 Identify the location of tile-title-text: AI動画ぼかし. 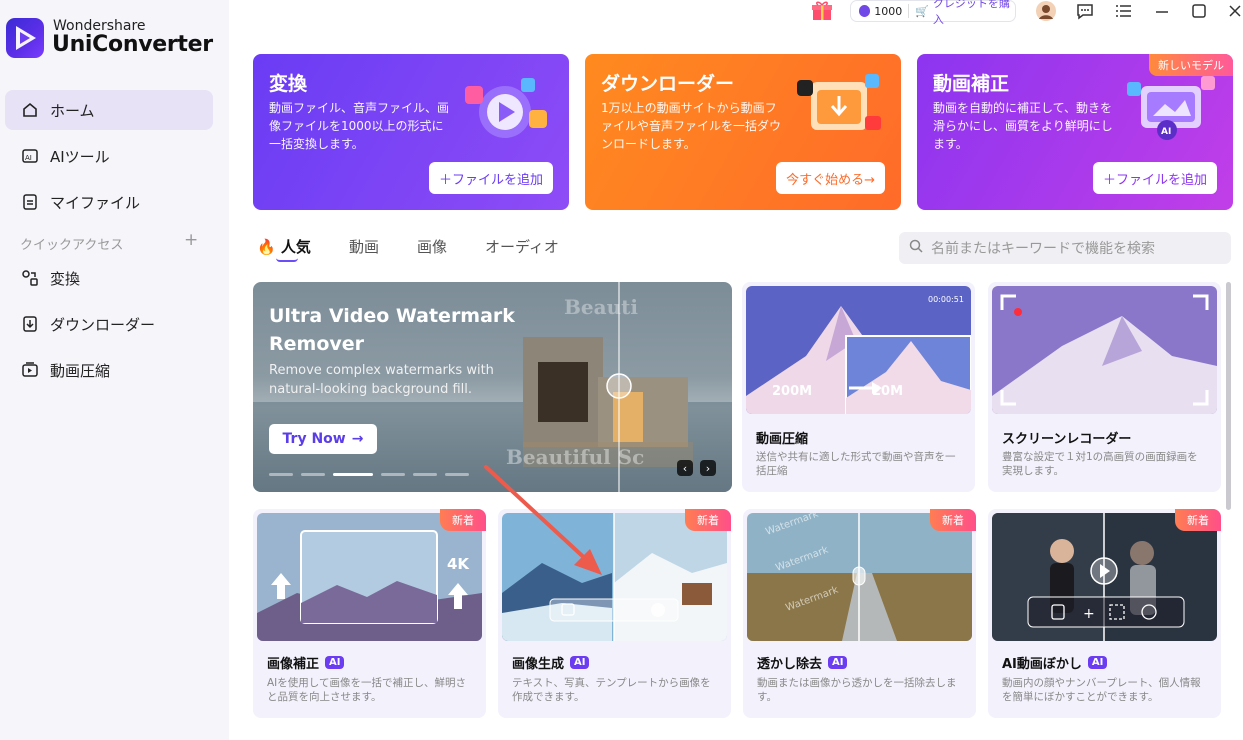
(1042, 664).